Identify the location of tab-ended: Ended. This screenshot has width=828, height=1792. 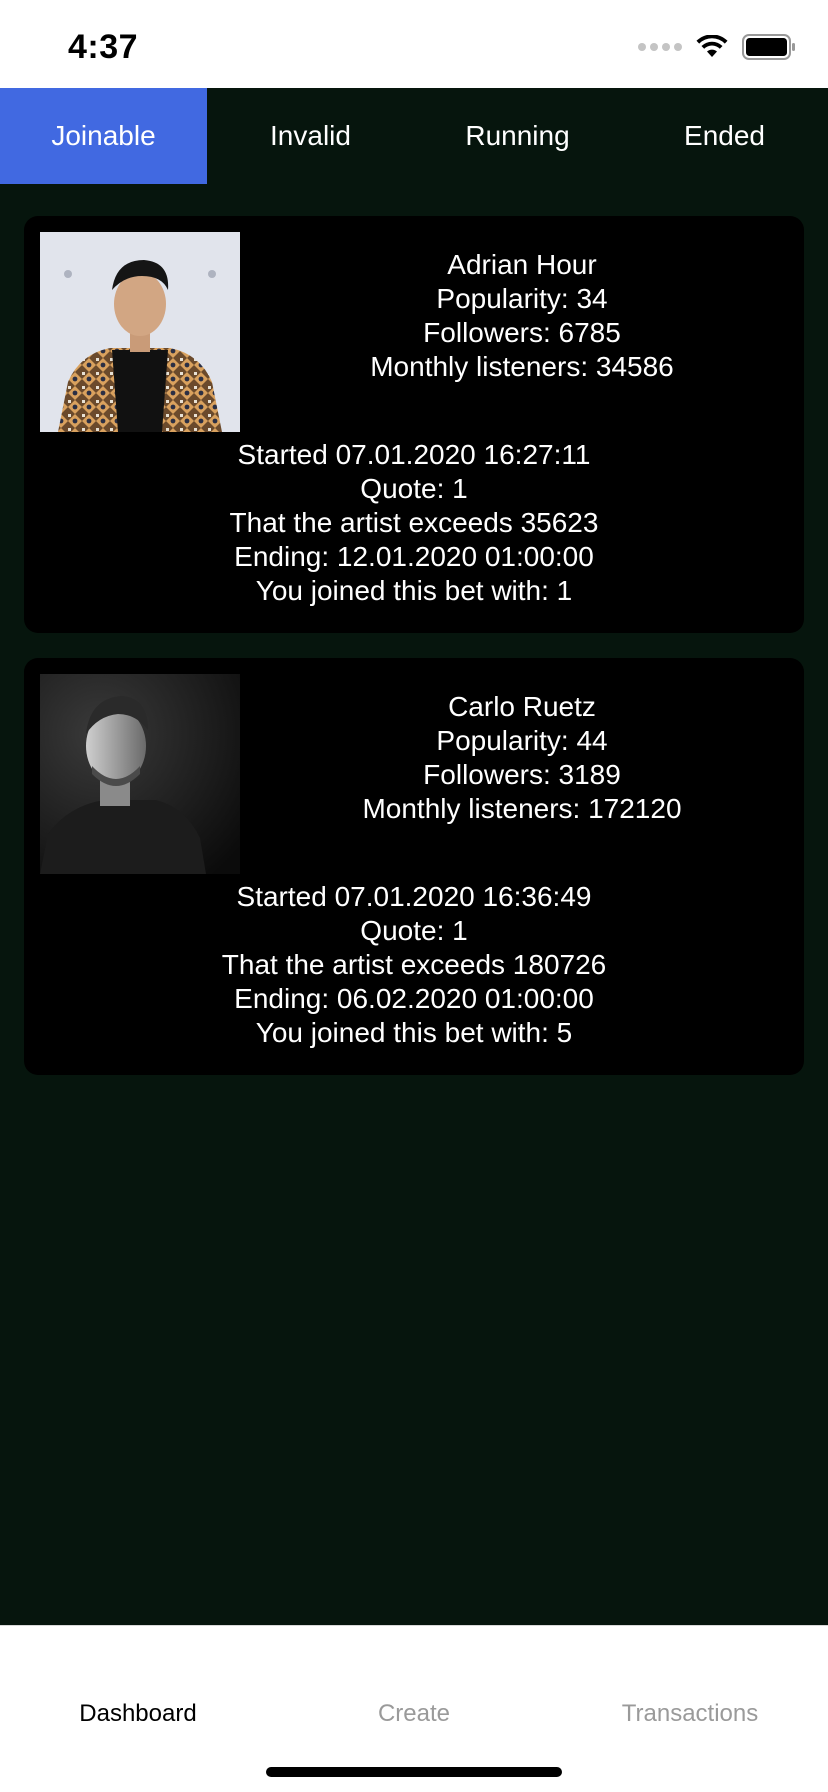
(724, 136).